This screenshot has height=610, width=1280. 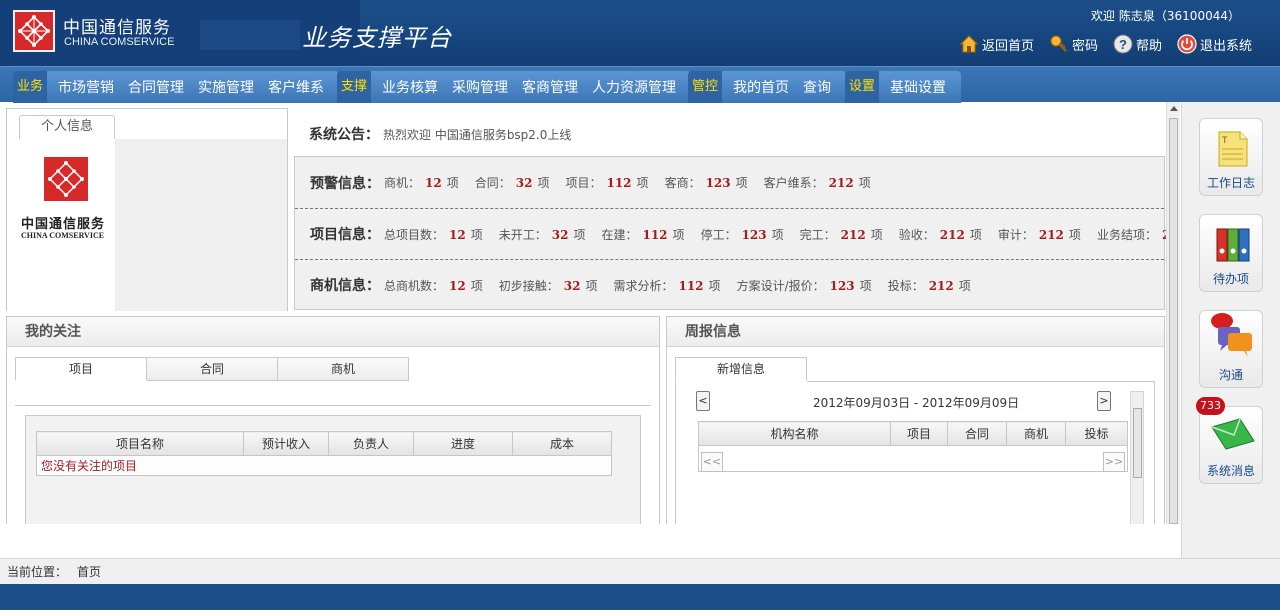 What do you see at coordinates (977, 433) in the screenshot?
I see `col-contracts: 合同` at bounding box center [977, 433].